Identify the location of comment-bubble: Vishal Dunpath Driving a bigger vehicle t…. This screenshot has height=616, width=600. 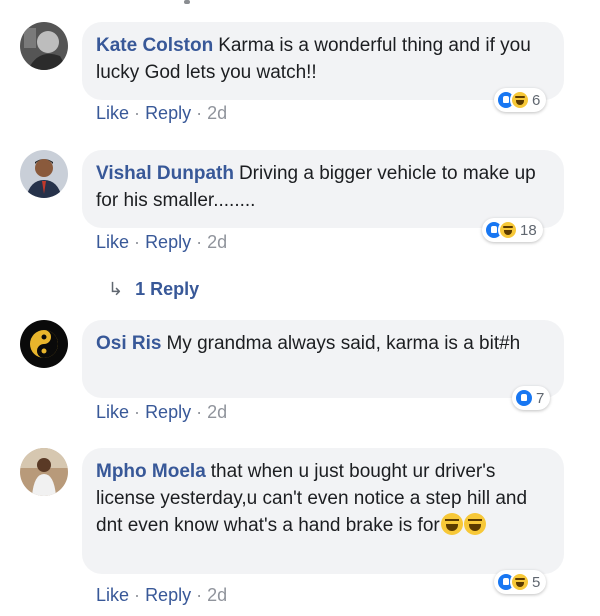
(323, 189).